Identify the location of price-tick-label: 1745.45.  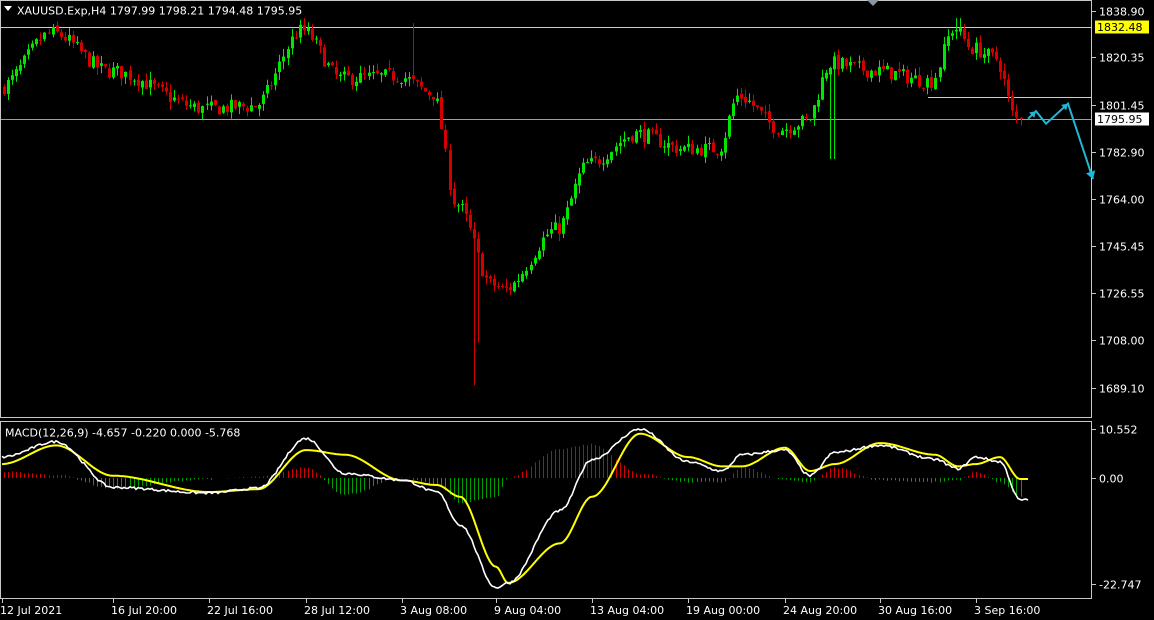
(1122, 247).